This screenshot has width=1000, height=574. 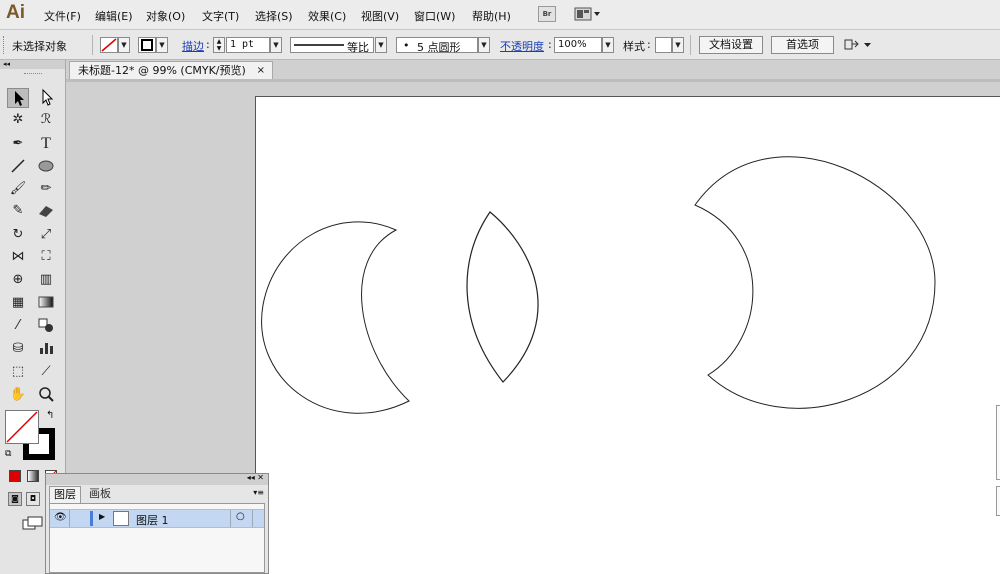 I want to click on blend-tool-icon, so click(x=46, y=326).